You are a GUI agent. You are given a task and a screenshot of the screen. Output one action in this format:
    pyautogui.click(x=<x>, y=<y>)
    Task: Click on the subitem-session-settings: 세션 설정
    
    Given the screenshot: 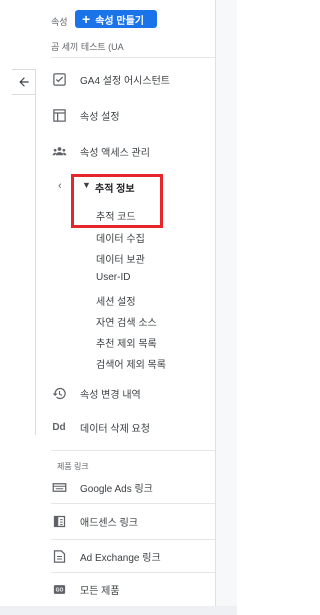 What is the action you would take?
    pyautogui.click(x=116, y=300)
    